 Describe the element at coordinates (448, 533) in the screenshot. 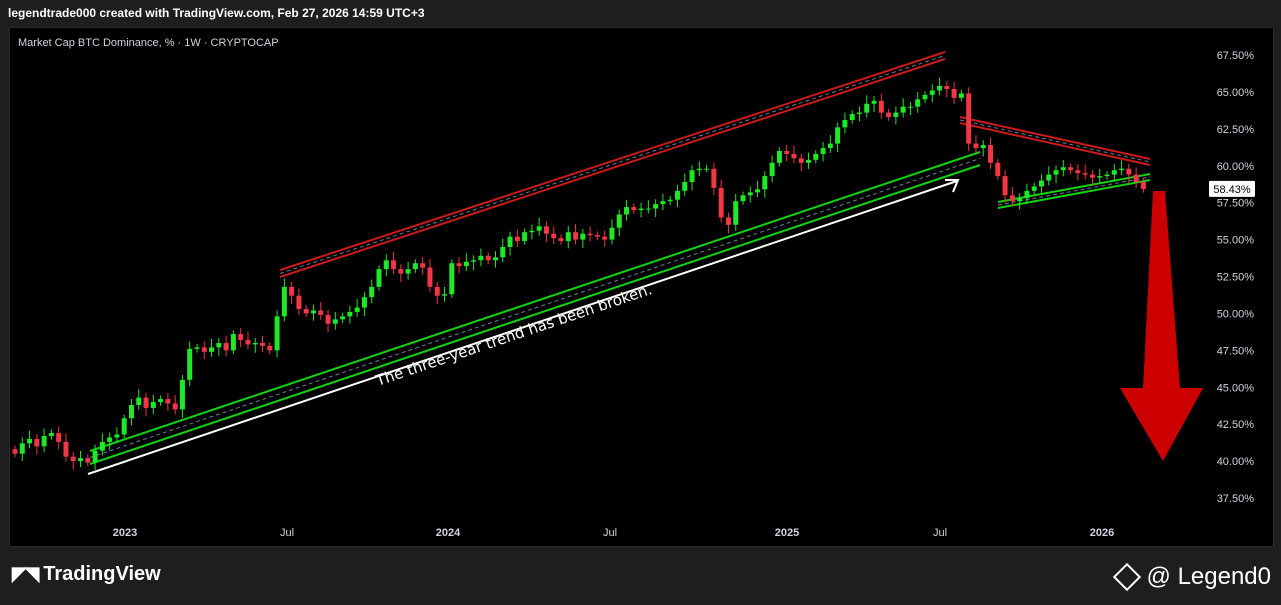

I see `time-tick-label: 2024` at that location.